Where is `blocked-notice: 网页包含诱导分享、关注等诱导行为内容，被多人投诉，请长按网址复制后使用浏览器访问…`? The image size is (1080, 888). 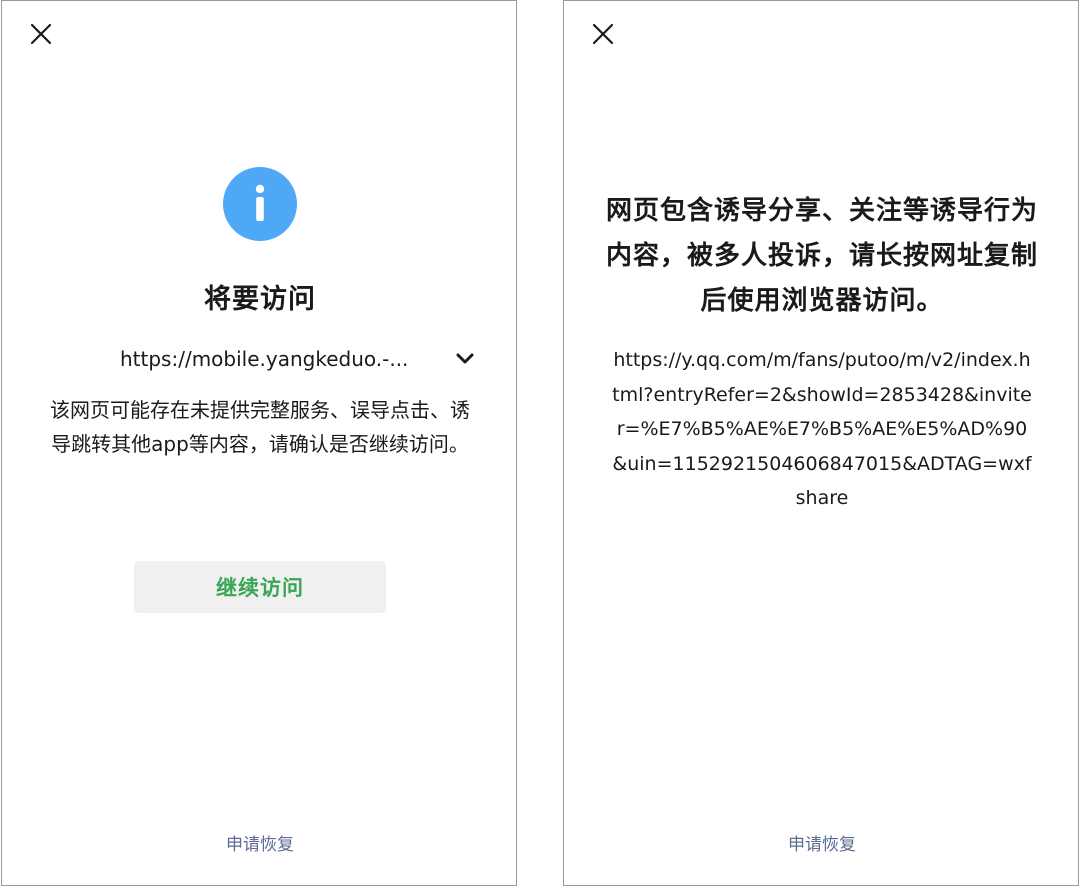
blocked-notice: 网页包含诱导分享、关注等诱导行为内容，被多人投诉，请长按网址复制后使用浏览器访问… is located at coordinates (821, 256).